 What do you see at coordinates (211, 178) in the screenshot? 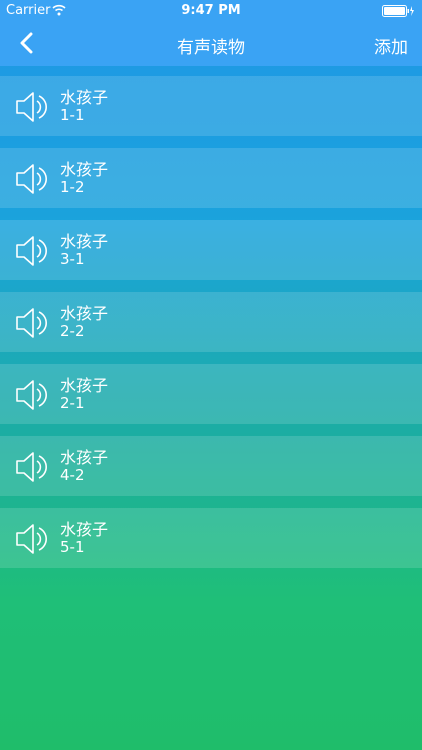
I see `list-item: 水孩子 1-2` at bounding box center [211, 178].